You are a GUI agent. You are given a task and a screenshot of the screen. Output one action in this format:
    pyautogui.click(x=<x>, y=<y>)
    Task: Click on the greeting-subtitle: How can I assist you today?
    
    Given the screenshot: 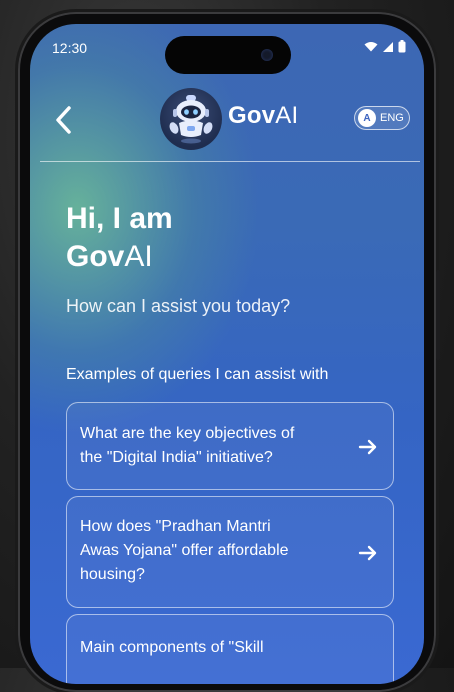 What is the action you would take?
    pyautogui.click(x=178, y=306)
    